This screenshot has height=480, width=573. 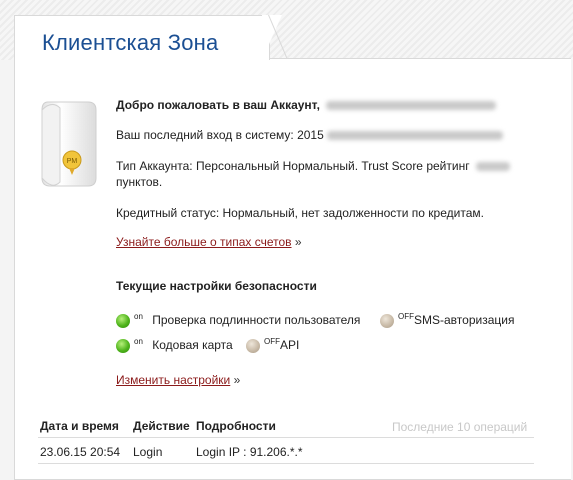 What do you see at coordinates (286, 463) in the screenshot?
I see `row-divider` at bounding box center [286, 463].